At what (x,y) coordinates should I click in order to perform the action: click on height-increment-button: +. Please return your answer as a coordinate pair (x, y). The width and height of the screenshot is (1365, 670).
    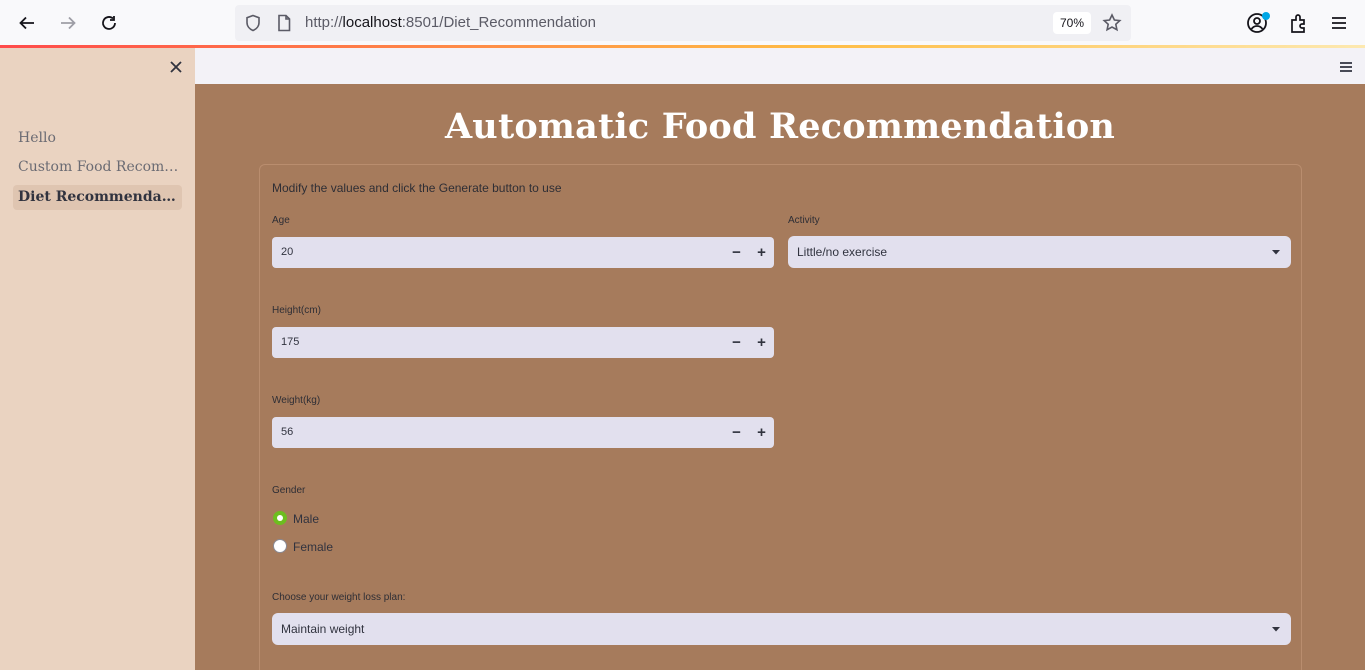
    Looking at the image, I should click on (761, 342).